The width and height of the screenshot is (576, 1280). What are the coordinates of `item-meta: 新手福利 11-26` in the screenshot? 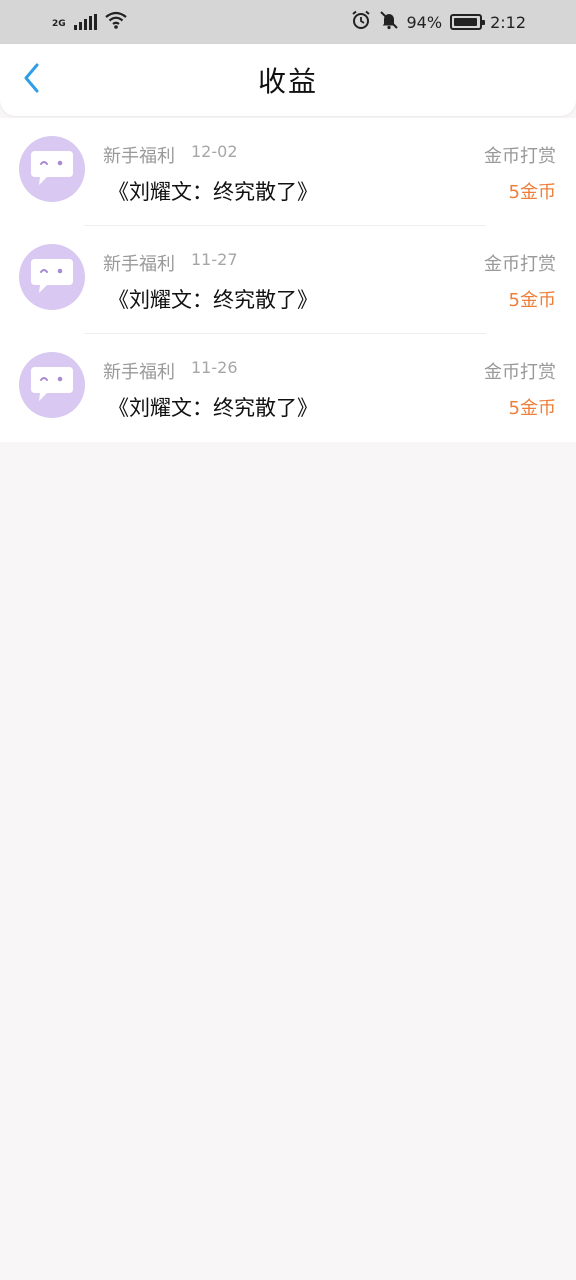 It's located at (170, 371).